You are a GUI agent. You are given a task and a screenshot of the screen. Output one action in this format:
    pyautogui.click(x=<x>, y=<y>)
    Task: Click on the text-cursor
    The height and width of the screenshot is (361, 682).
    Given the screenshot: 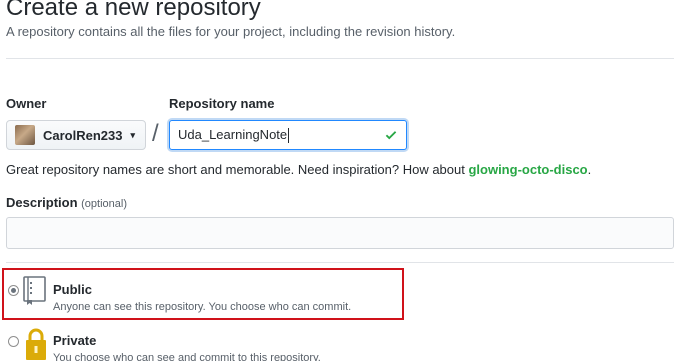 What is the action you would take?
    pyautogui.click(x=289, y=136)
    